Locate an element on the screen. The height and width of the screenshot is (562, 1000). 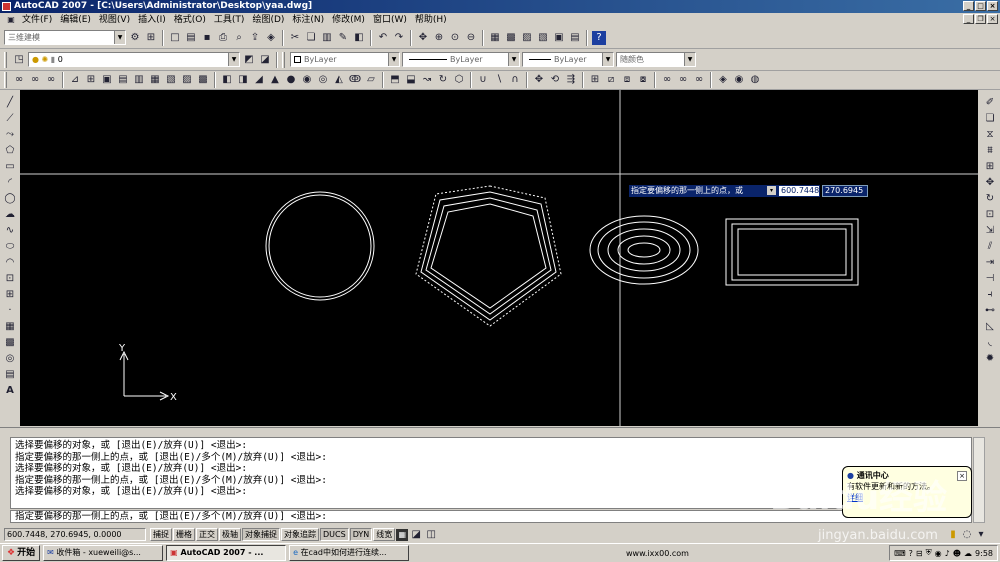
3d-rotate-icon: ⟲ is located at coordinates (555, 80).